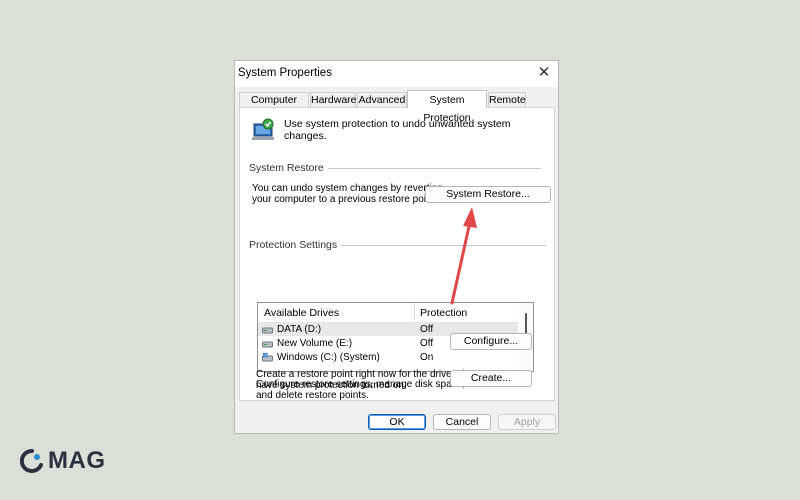  I want to click on window-title: System Properties, so click(285, 73).